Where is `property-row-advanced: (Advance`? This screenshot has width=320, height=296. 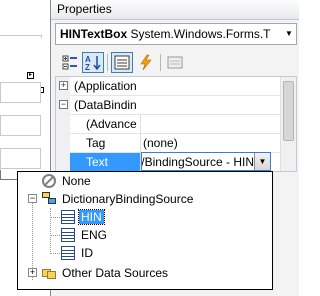
property-row-advanced: (Advance is located at coordinates (168, 124).